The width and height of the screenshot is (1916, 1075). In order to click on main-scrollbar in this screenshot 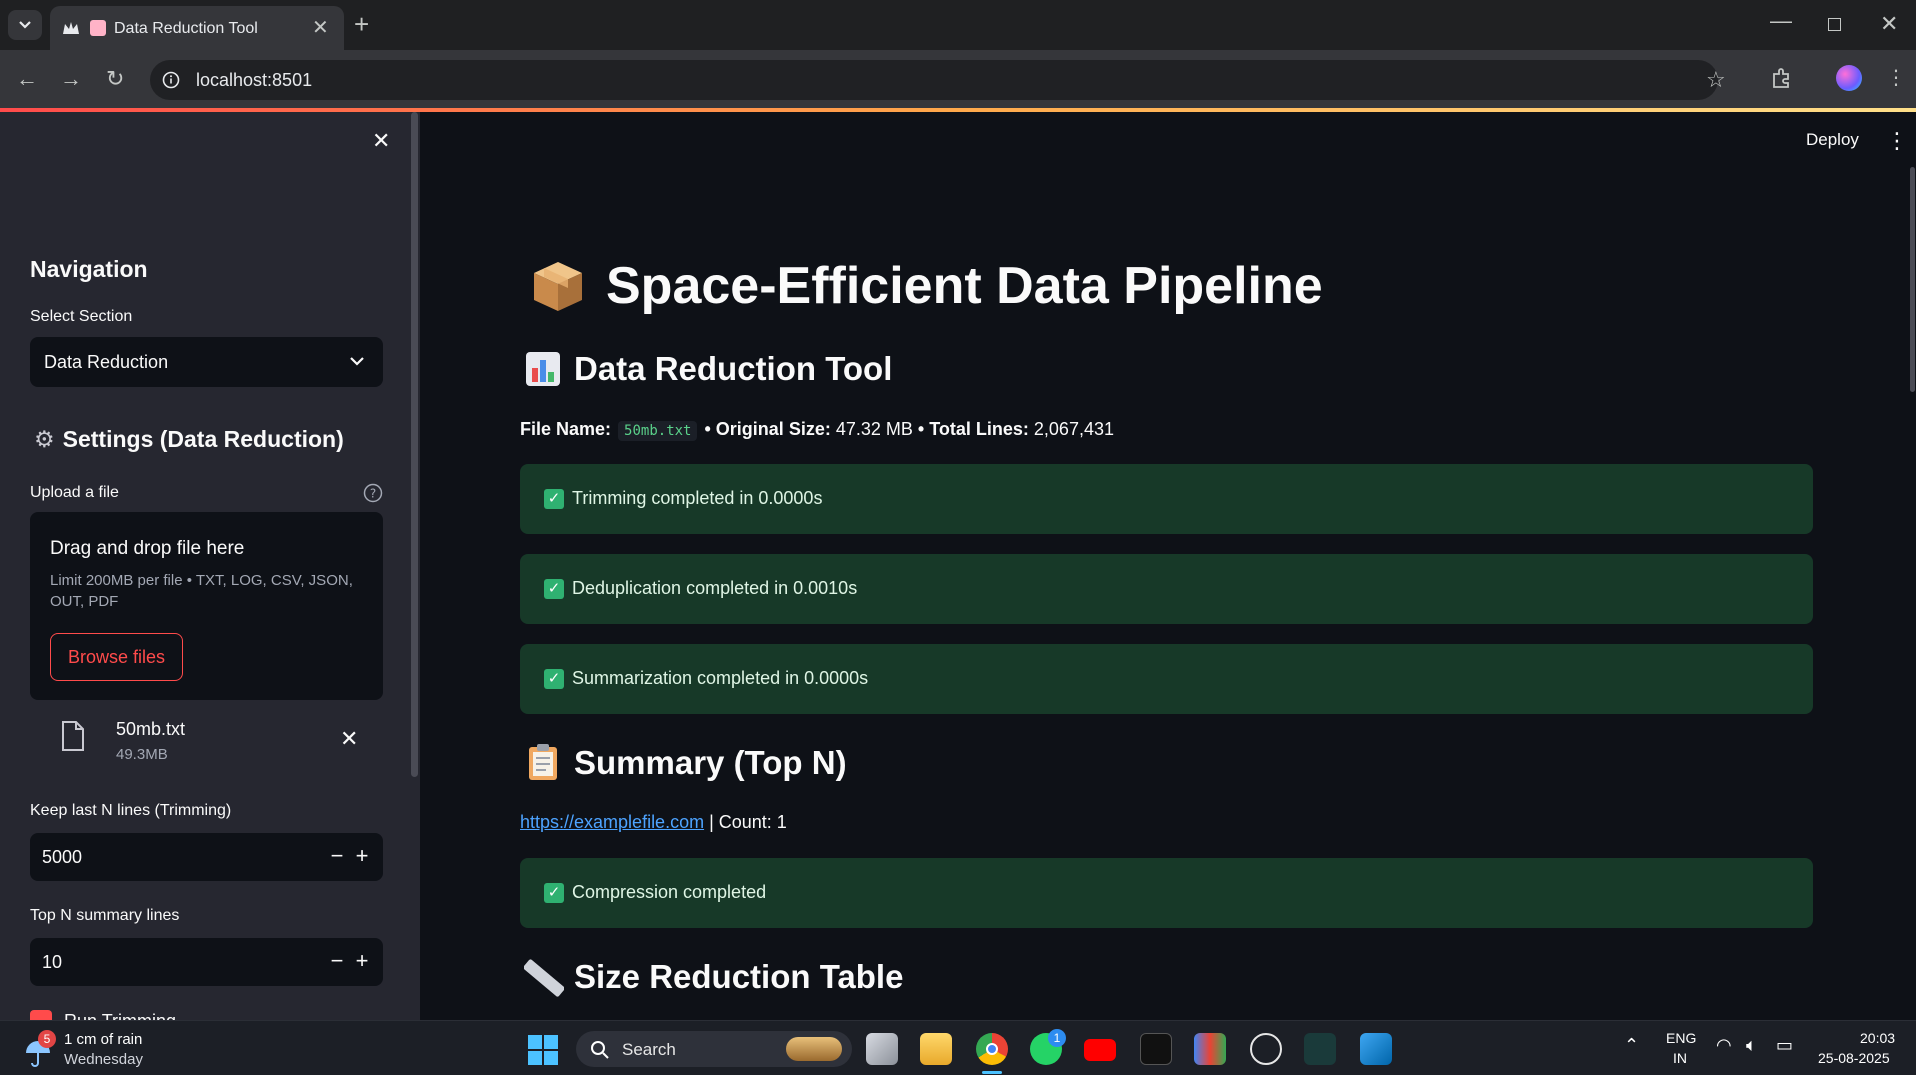, I will do `click(1912, 279)`.